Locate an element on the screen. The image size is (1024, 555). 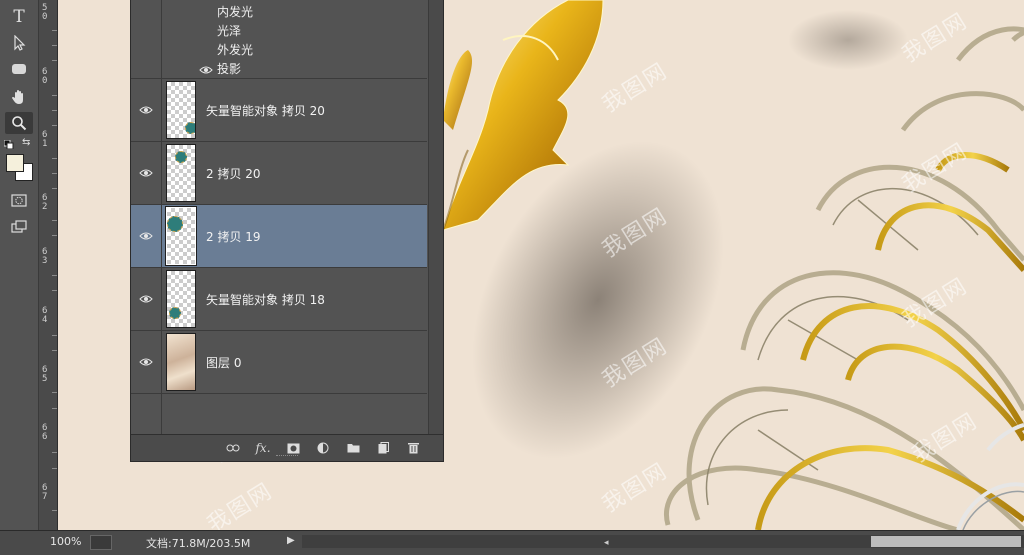
zoom-tool-icon is located at coordinates (19, 123).